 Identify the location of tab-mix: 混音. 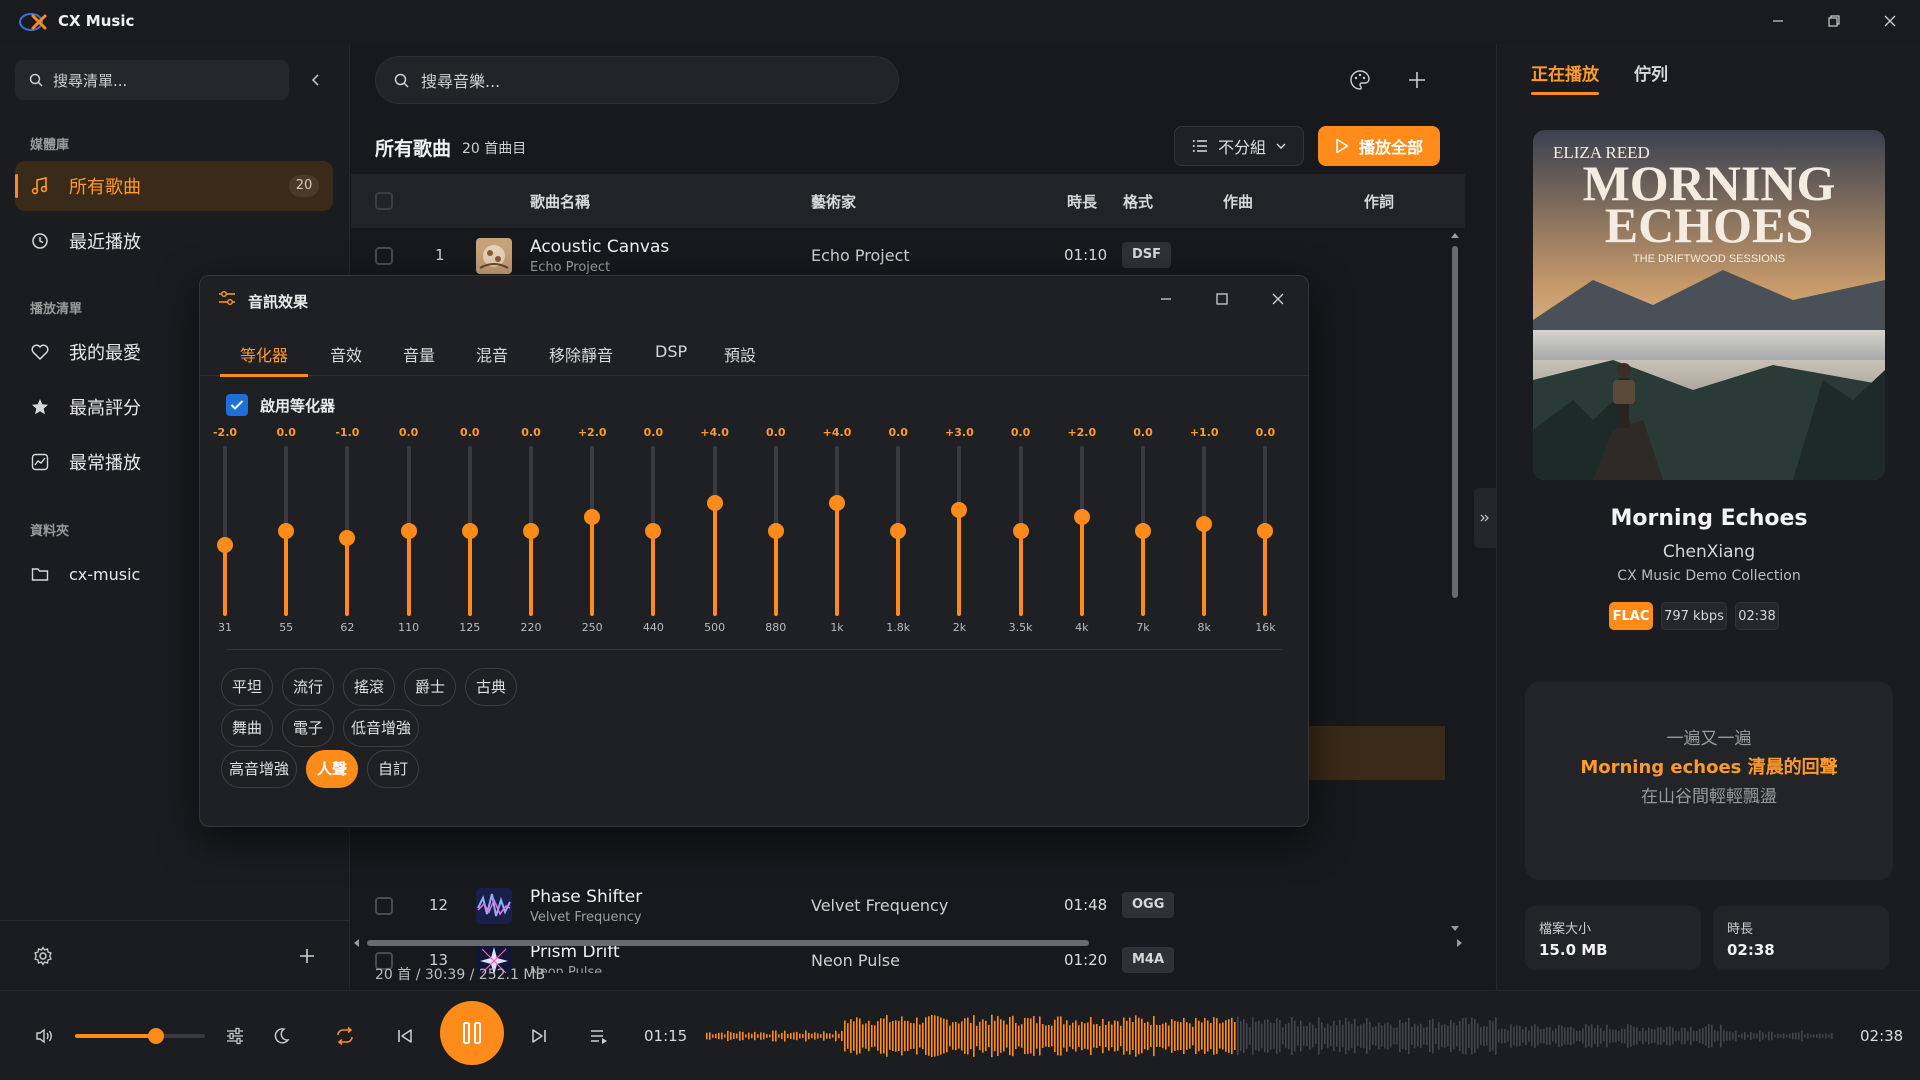
(492, 354).